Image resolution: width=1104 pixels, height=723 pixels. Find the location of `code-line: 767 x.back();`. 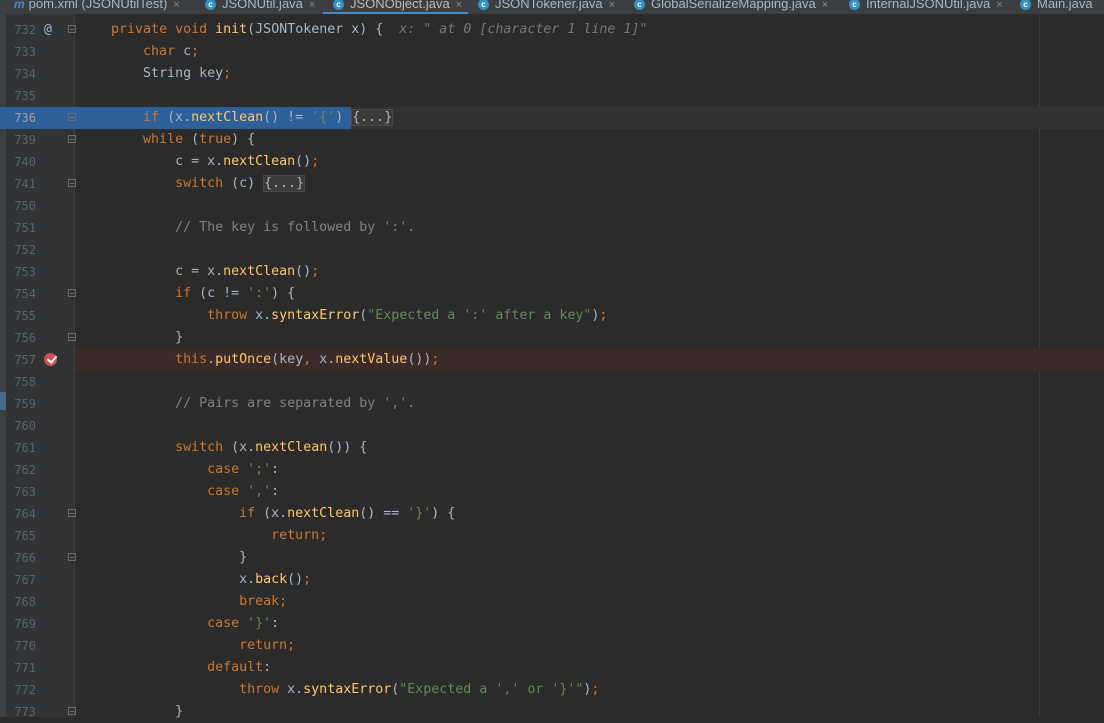

code-line: 767 x.back(); is located at coordinates (552, 580).